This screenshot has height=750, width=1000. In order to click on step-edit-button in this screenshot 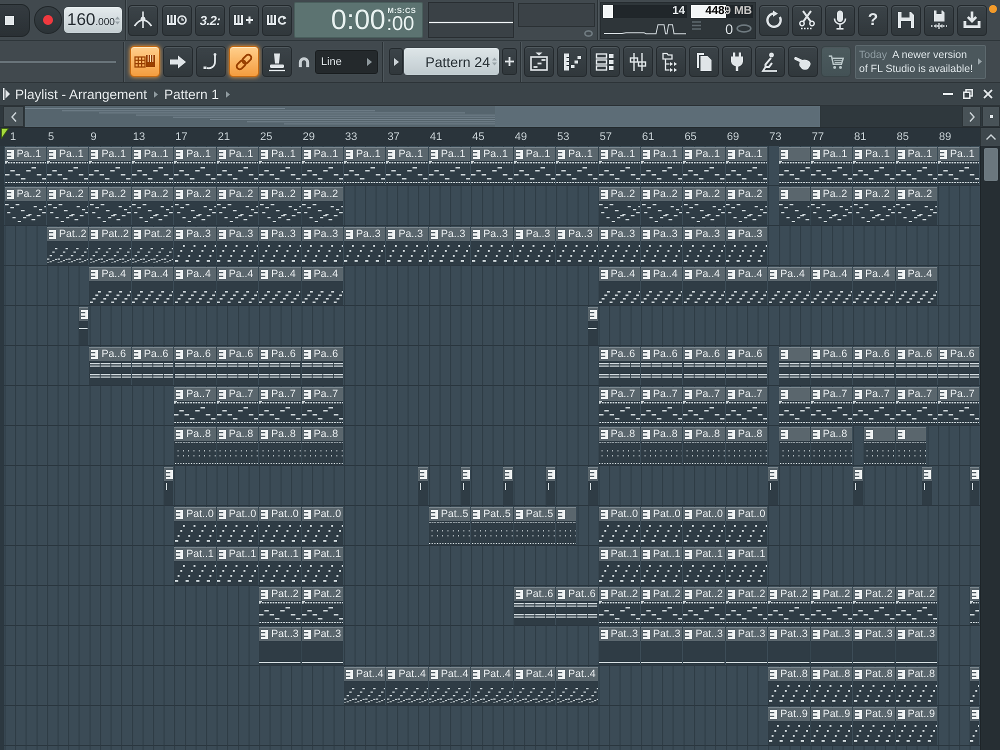, I will do `click(243, 20)`.